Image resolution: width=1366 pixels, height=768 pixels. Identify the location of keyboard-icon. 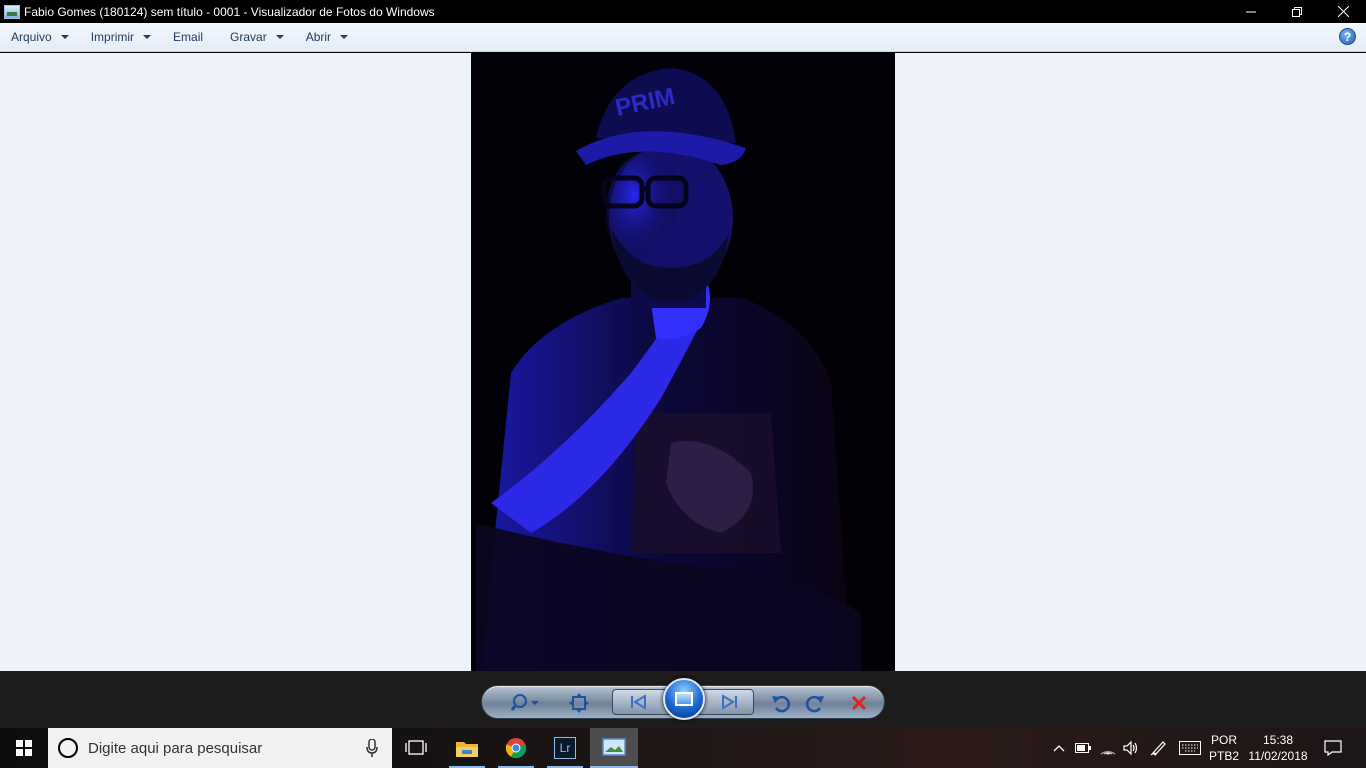
(1190, 748).